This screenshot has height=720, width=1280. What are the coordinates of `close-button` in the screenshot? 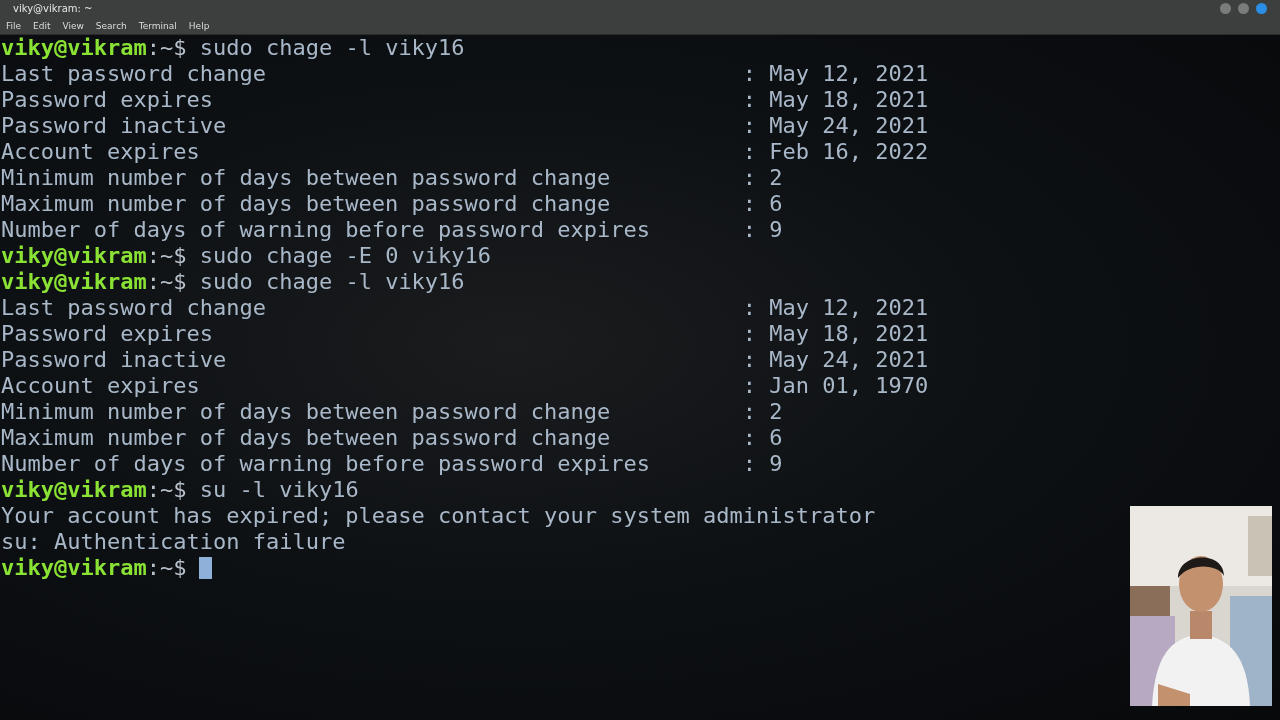 It's located at (1261, 8).